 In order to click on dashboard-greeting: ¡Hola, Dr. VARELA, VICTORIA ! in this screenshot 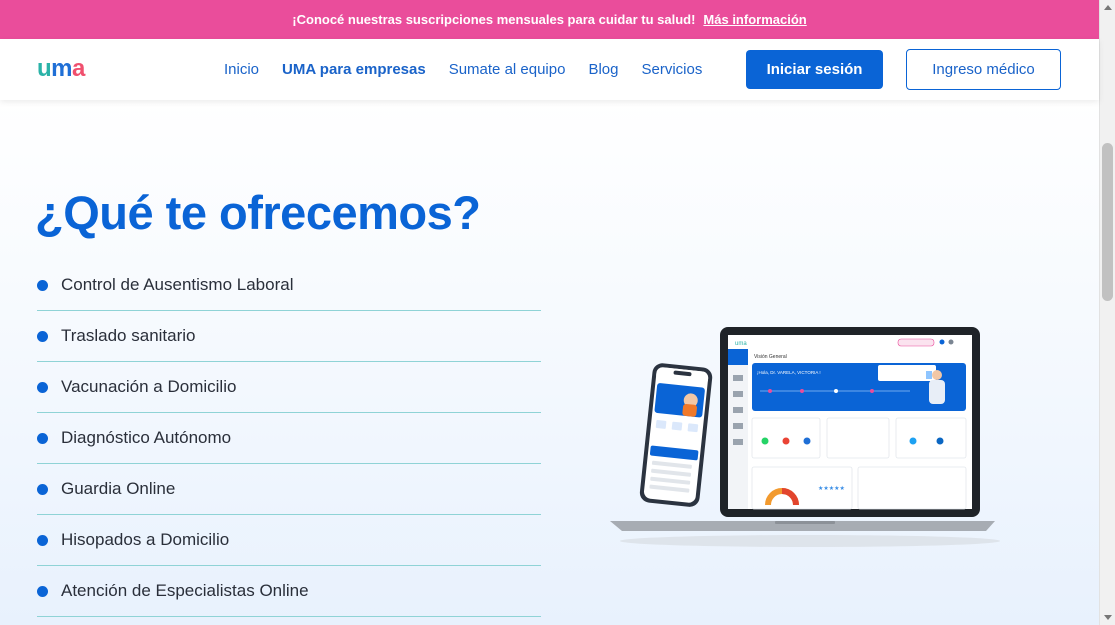, I will do `click(789, 372)`.